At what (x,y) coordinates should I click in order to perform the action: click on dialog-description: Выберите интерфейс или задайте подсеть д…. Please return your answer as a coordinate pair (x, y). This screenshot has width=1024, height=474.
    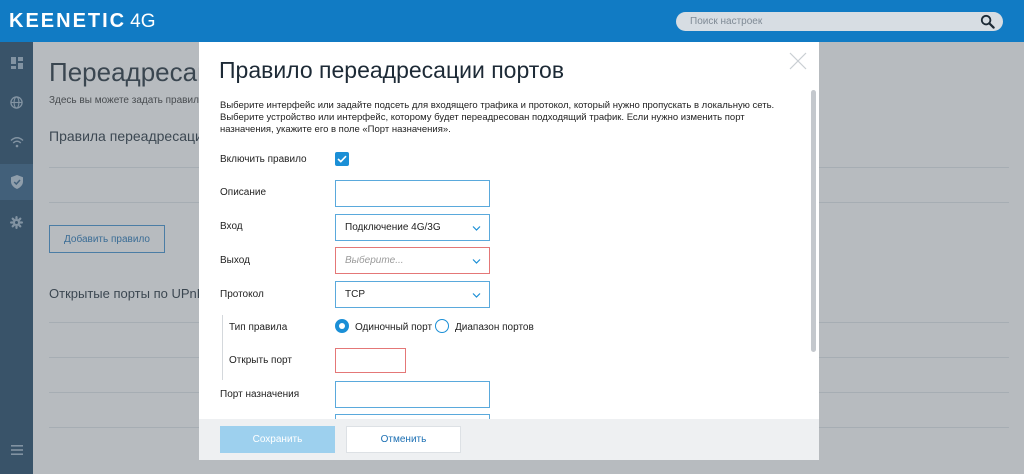
    Looking at the image, I should click on (497, 117).